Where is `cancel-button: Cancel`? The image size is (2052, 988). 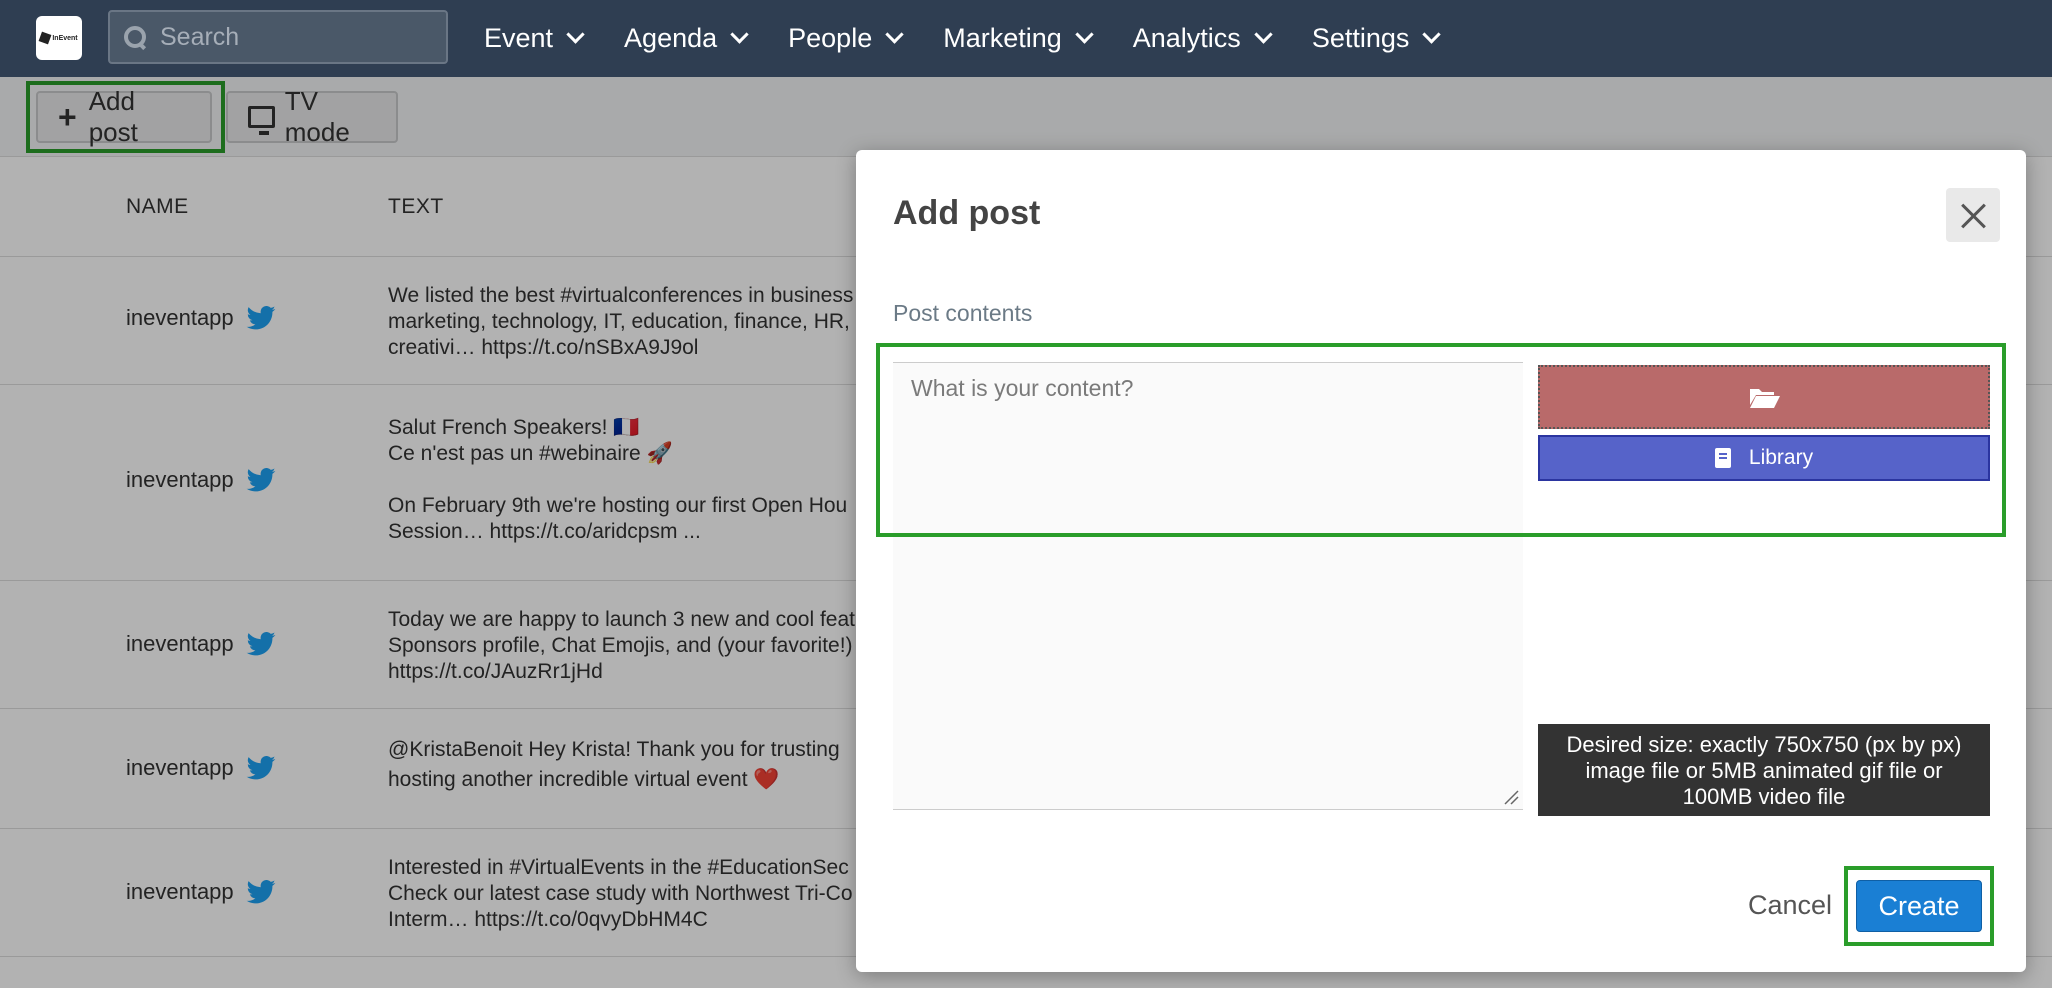 cancel-button: Cancel is located at coordinates (1790, 905).